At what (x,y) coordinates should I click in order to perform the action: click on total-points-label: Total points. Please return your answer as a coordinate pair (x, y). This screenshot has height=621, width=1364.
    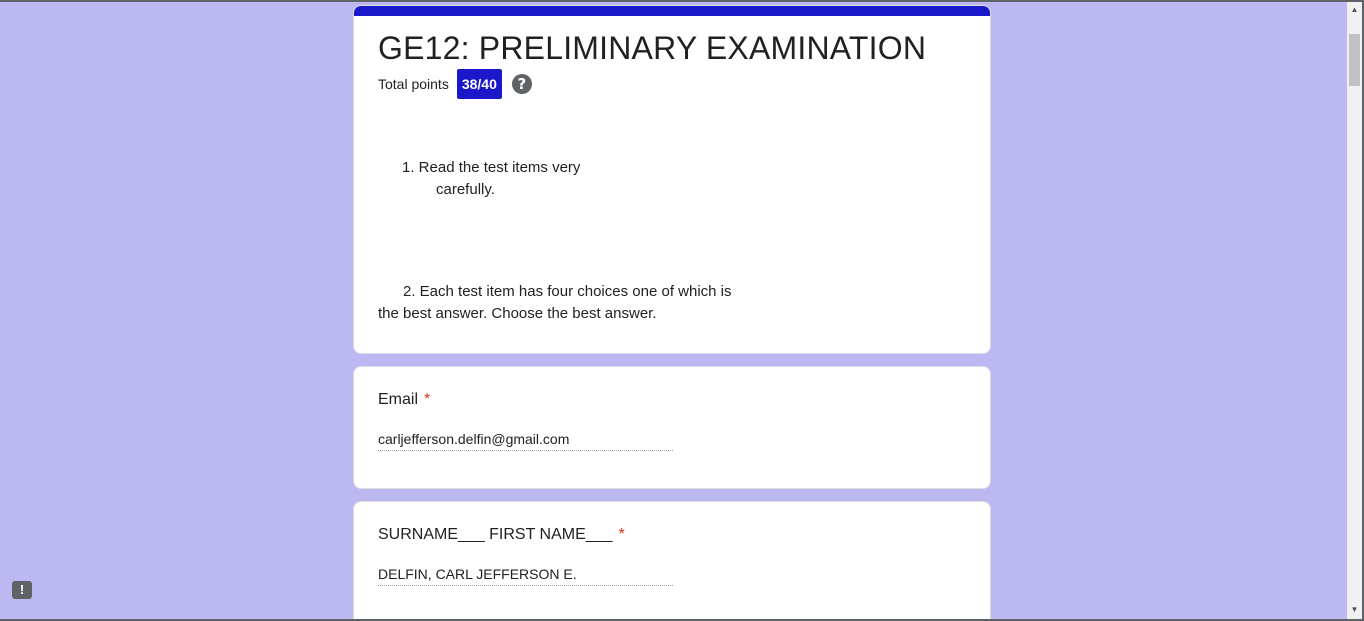
    Looking at the image, I should click on (413, 84).